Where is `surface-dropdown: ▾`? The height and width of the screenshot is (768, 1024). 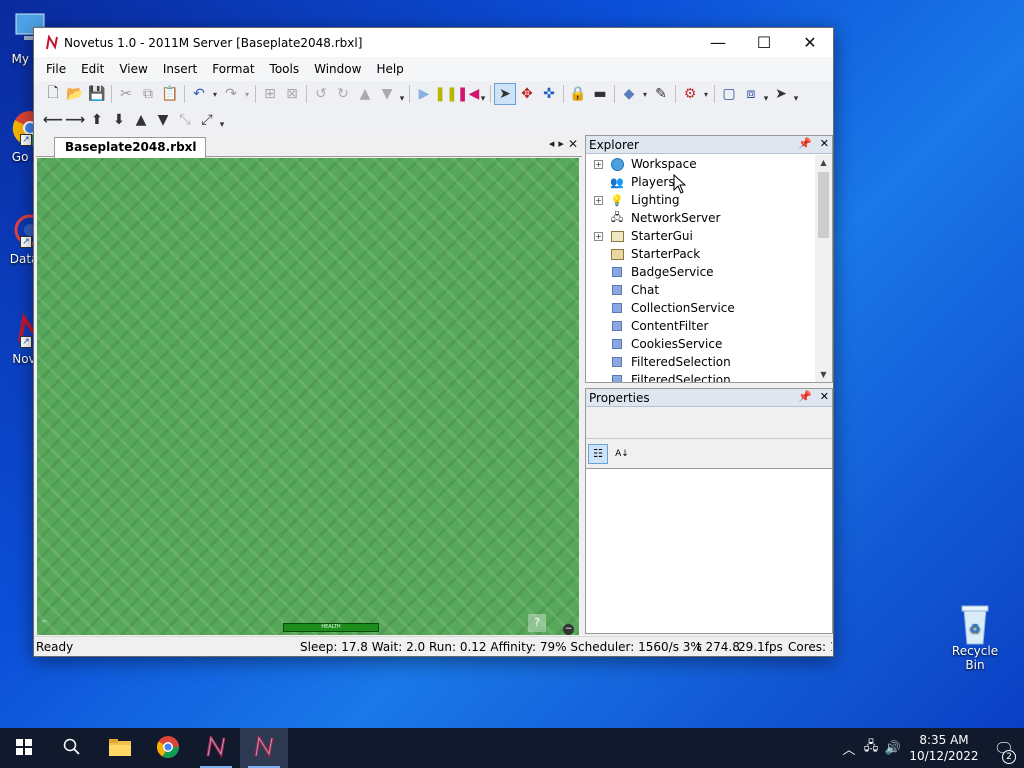
surface-dropdown: ▾ is located at coordinates (706, 94).